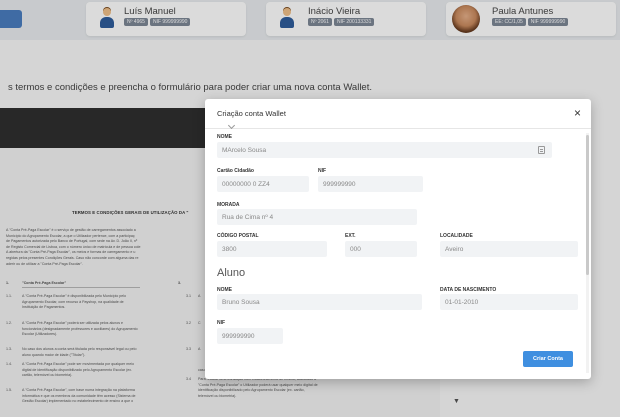  Describe the element at coordinates (322, 171) in the screenshot. I see `nif-label: NIF` at that location.